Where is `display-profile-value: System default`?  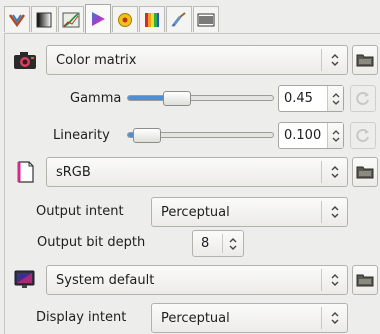 display-profile-value: System default is located at coordinates (105, 280).